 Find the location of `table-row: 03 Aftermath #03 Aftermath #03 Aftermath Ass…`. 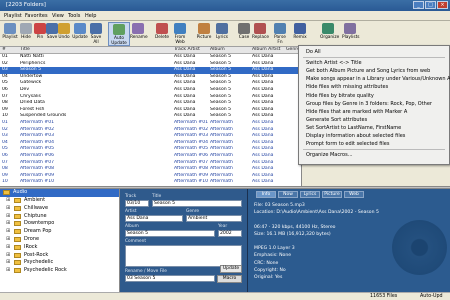

table-row: 03 Aftermath #03 Aftermath #03 Aftermath Ass… is located at coordinates (150, 136).